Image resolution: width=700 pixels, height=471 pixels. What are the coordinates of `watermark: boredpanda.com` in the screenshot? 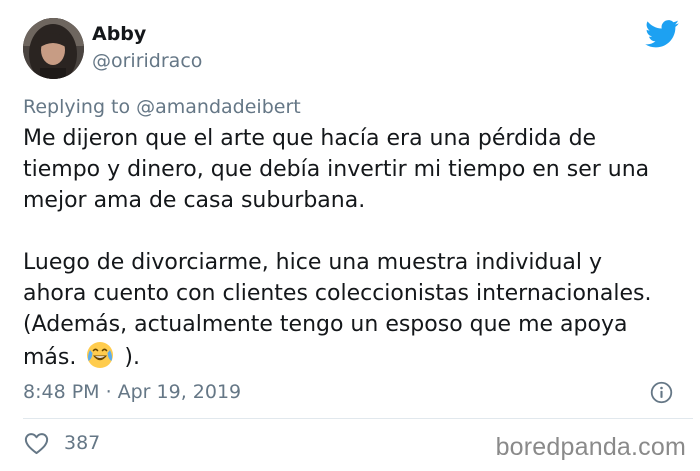 It's located at (590, 447).